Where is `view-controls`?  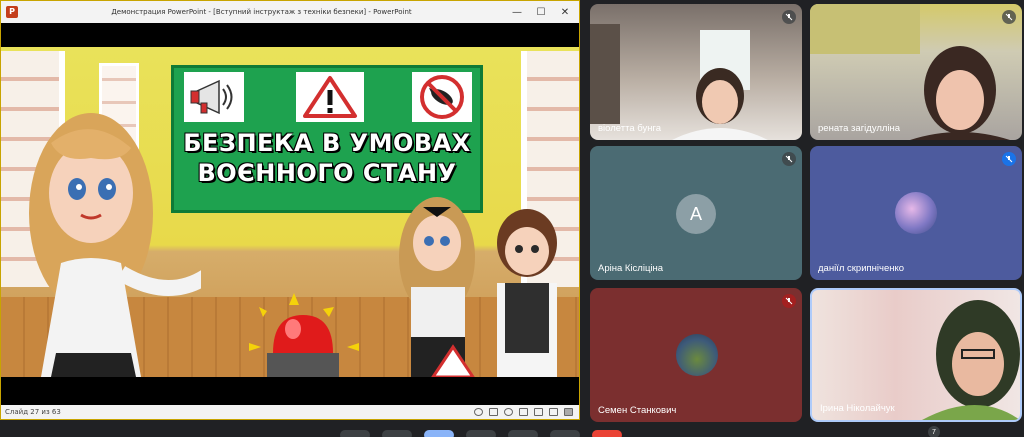 view-controls is located at coordinates (523, 412).